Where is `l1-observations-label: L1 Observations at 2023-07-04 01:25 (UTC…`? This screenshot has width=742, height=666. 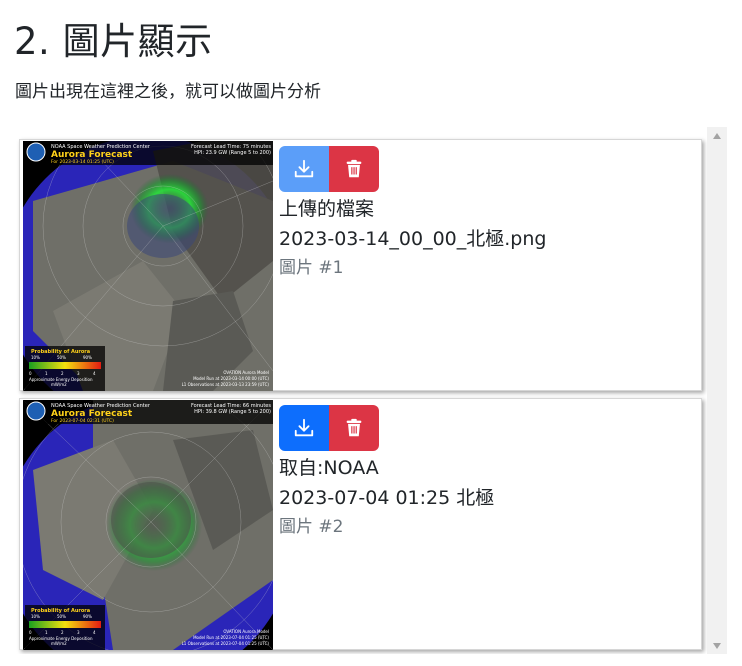
l1-observations-label: L1 Observations at 2023-07-04 01:25 (UTC… is located at coordinates (226, 643).